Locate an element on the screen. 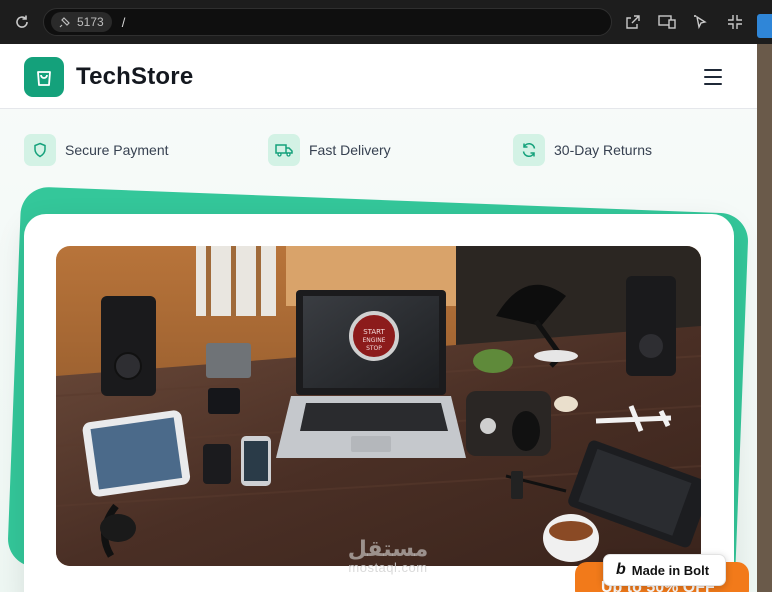 Image resolution: width=772 pixels, height=592 pixels. select-element-icon is located at coordinates (701, 22).